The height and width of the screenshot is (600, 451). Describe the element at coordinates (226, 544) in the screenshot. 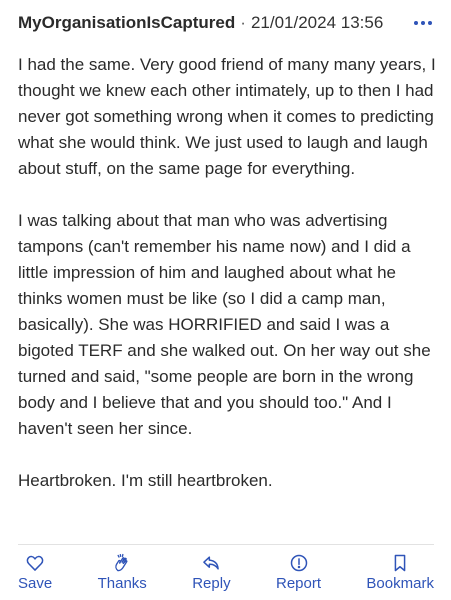

I see `divider` at that location.